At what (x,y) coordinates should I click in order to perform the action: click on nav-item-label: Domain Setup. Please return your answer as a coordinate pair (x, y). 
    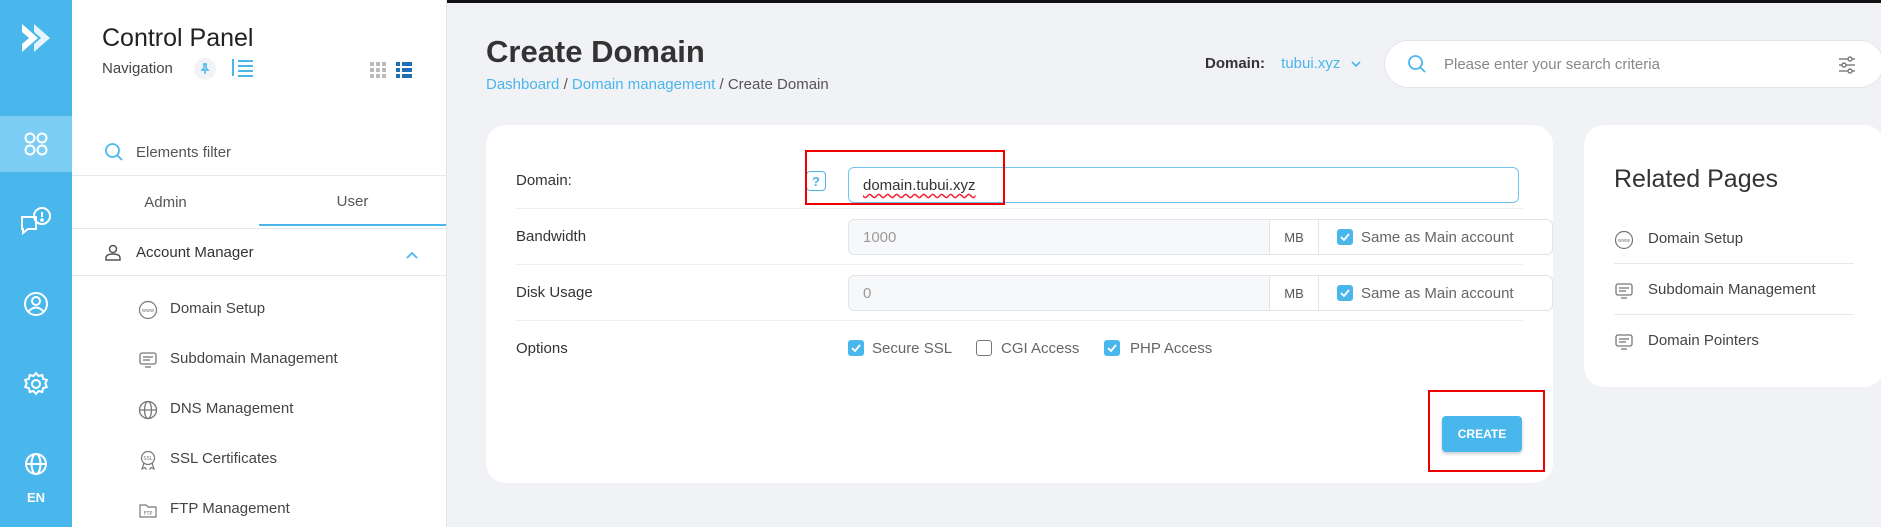
    Looking at the image, I should click on (218, 308).